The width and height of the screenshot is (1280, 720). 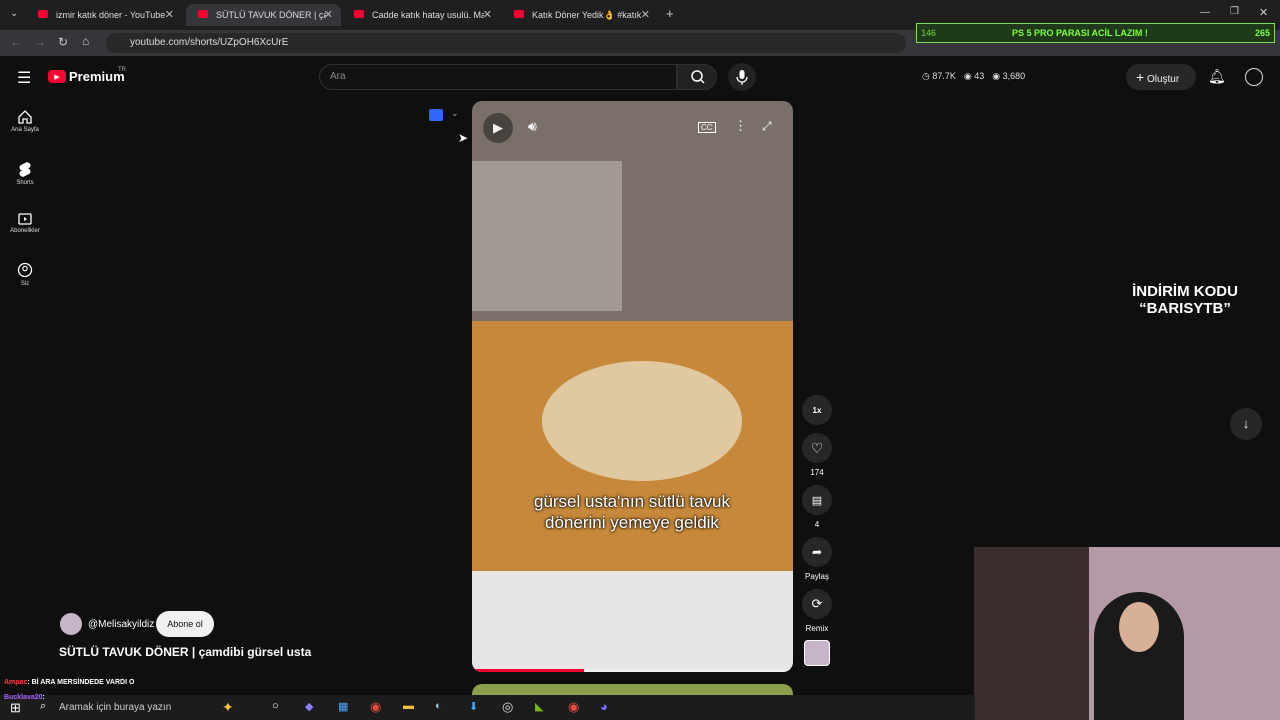 What do you see at coordinates (71, 624) in the screenshot?
I see `channel-avatar` at bounding box center [71, 624].